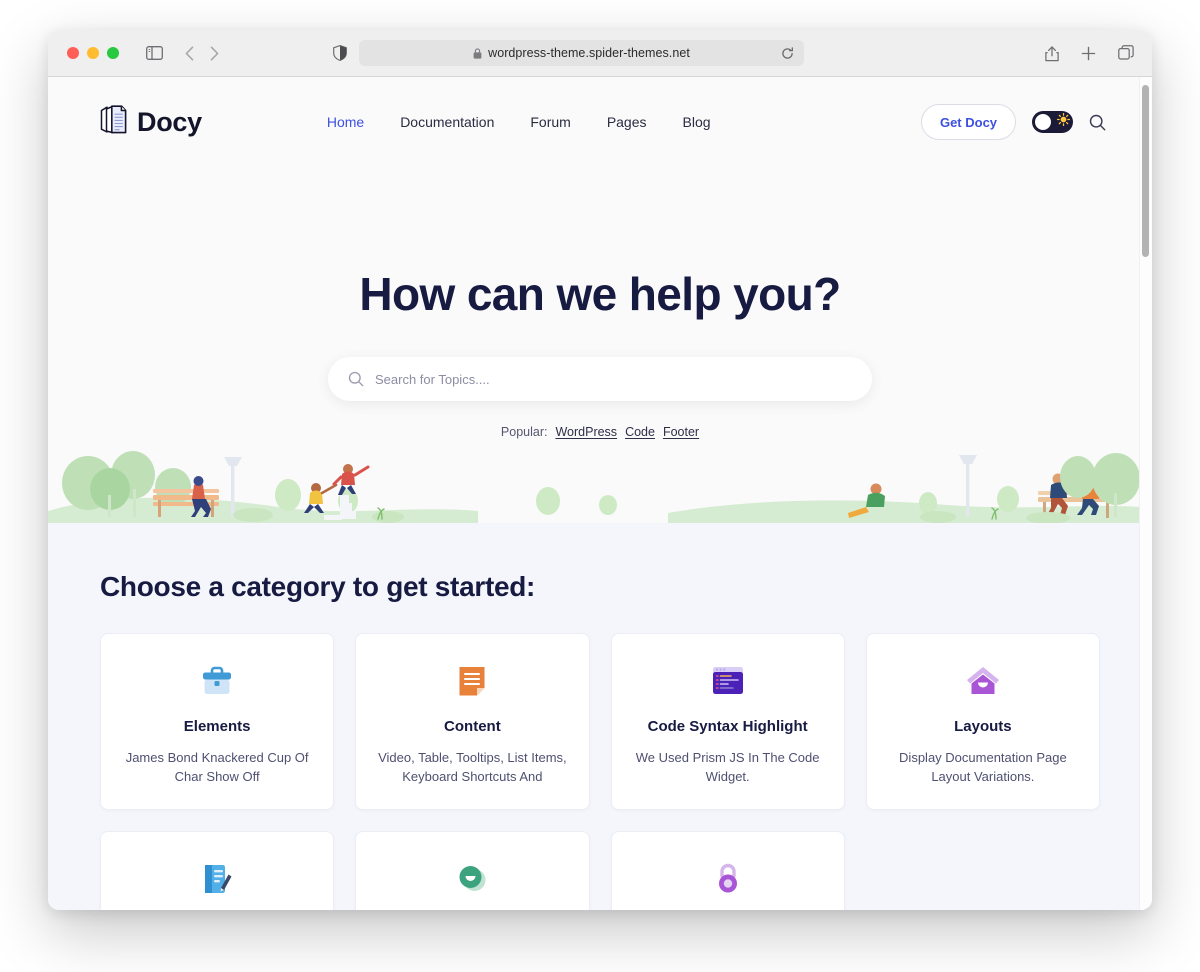 The height and width of the screenshot is (972, 1200). Describe the element at coordinates (728, 879) in the screenshot. I see `padlock-icon` at that location.